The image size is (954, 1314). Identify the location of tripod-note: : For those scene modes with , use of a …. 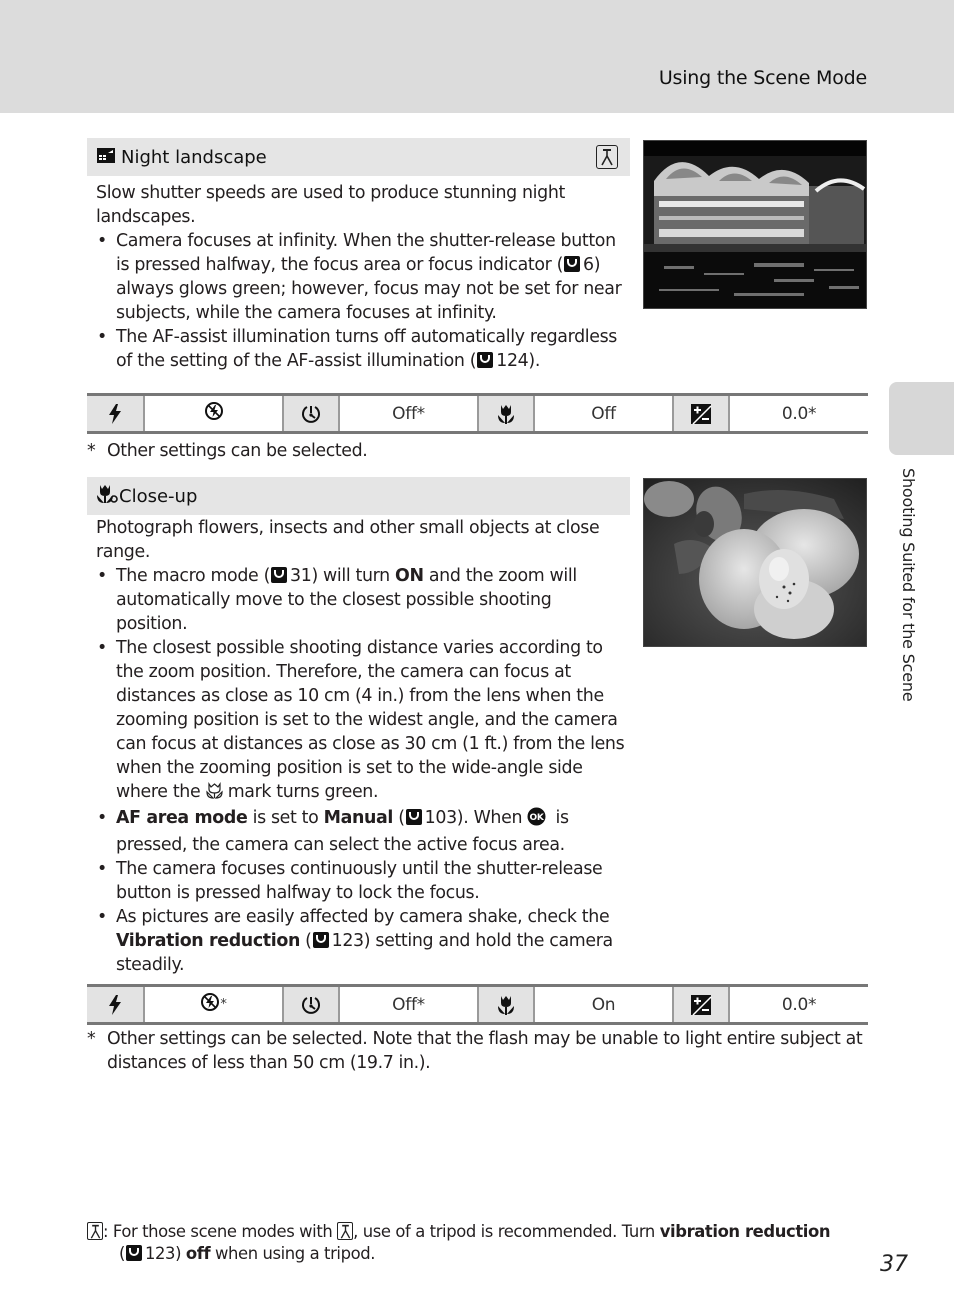
(472, 1243).